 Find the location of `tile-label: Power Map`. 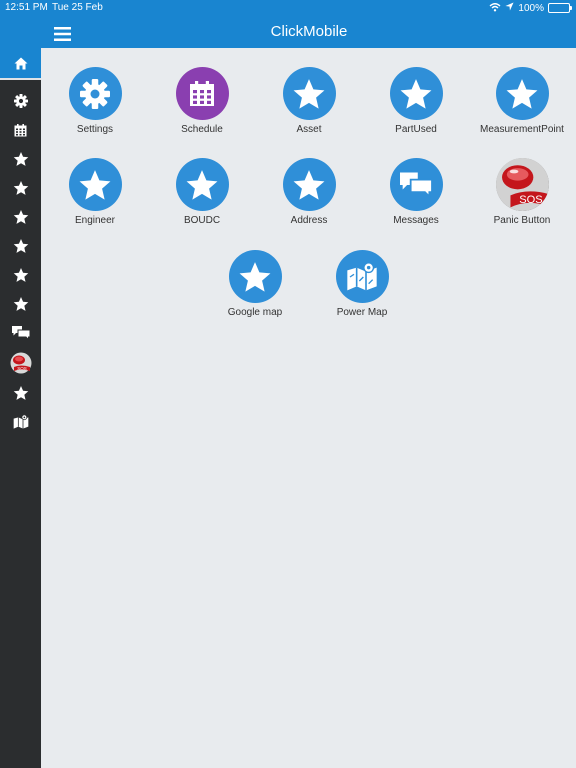

tile-label: Power Map is located at coordinates (362, 312).